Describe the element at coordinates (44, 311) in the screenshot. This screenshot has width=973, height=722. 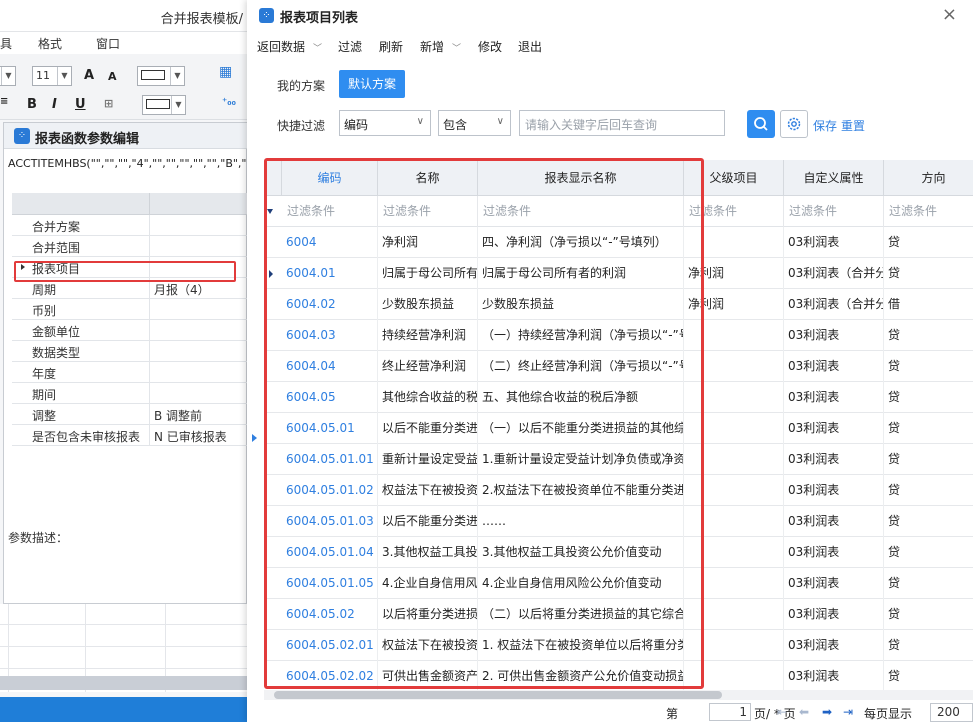
I see `param-key: 币别` at that location.